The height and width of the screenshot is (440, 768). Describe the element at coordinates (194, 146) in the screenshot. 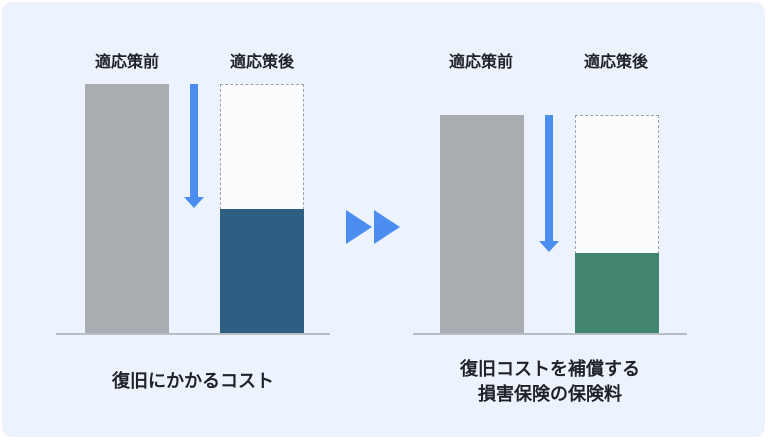

I see `left-reduction-arrow-down-icon` at that location.